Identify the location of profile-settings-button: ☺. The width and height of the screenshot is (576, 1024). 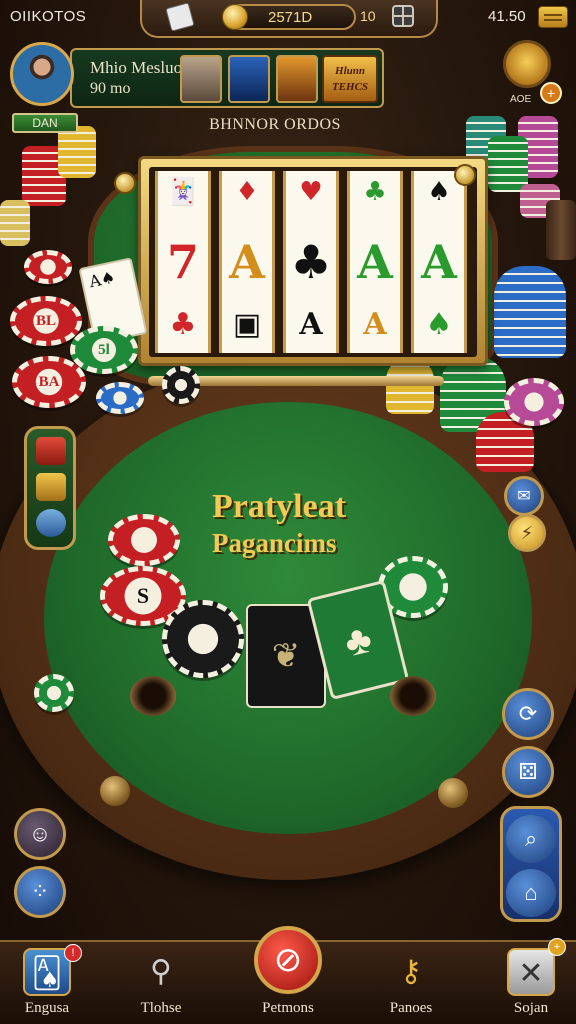
(40, 834).